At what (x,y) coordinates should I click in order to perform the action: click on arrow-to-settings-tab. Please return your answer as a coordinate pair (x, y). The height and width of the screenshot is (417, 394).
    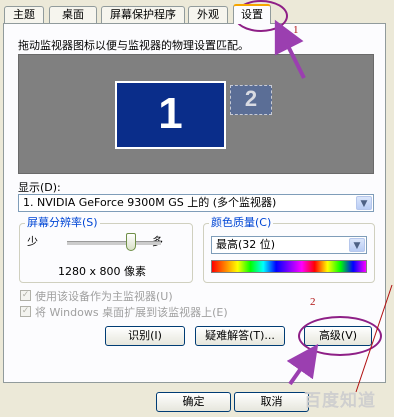
    Looking at the image, I should click on (290, 49).